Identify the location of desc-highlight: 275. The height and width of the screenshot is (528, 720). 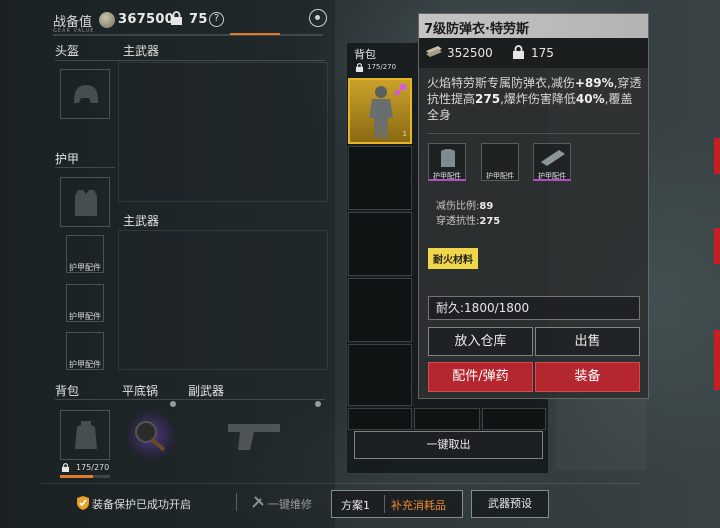
(488, 99).